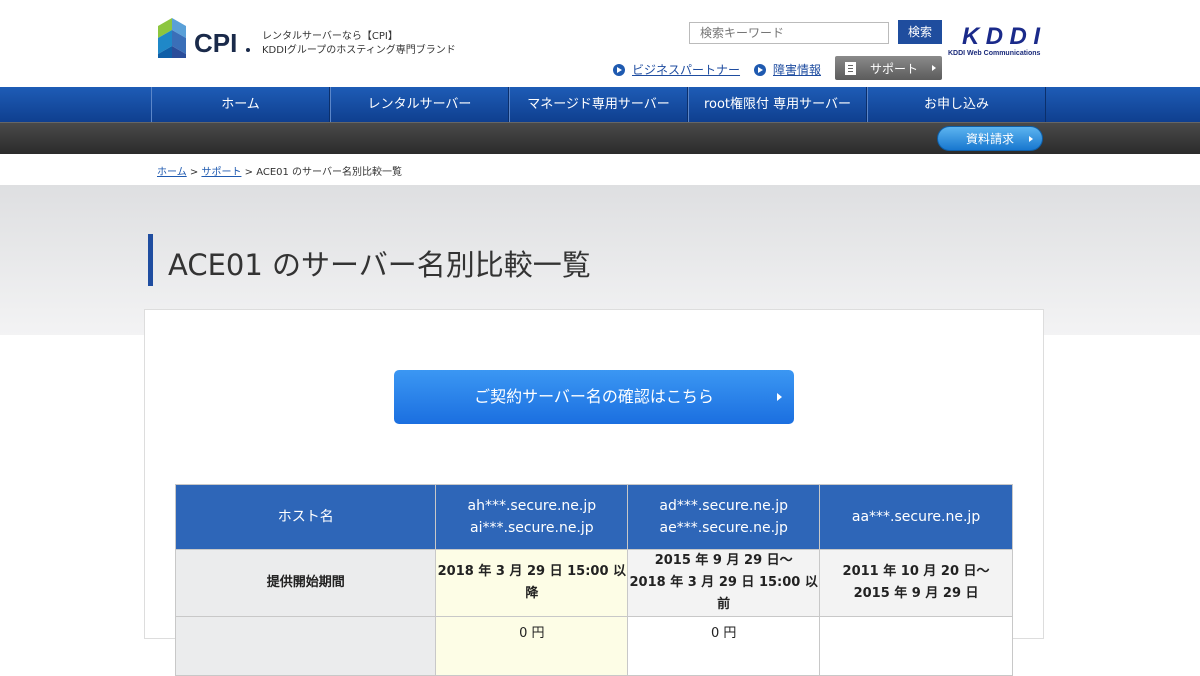  What do you see at coordinates (724, 517) in the screenshot?
I see `header-col2: ad***.secure.ne.jp ae***.secure.ne.jp` at bounding box center [724, 517].